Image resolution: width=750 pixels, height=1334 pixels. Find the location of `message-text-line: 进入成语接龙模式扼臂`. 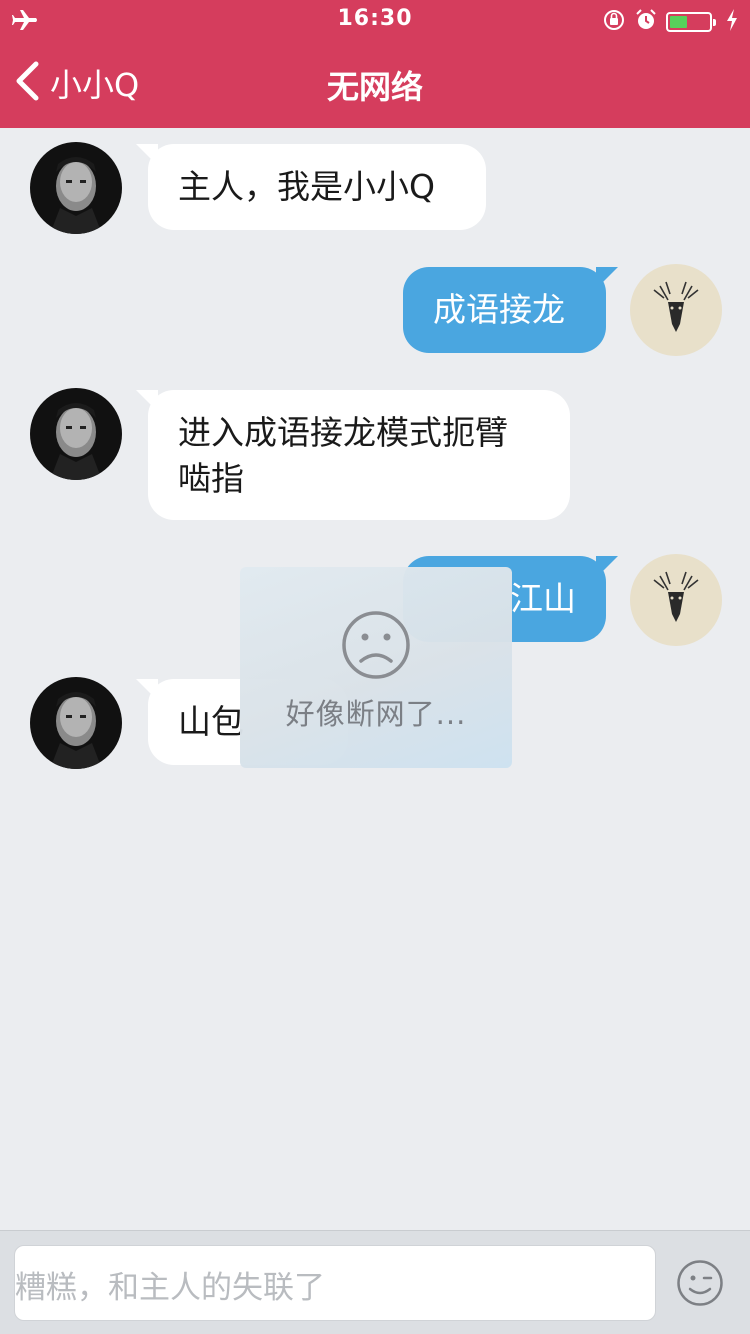

message-text-line: 进入成语接龙模式扼臂 is located at coordinates (343, 432).